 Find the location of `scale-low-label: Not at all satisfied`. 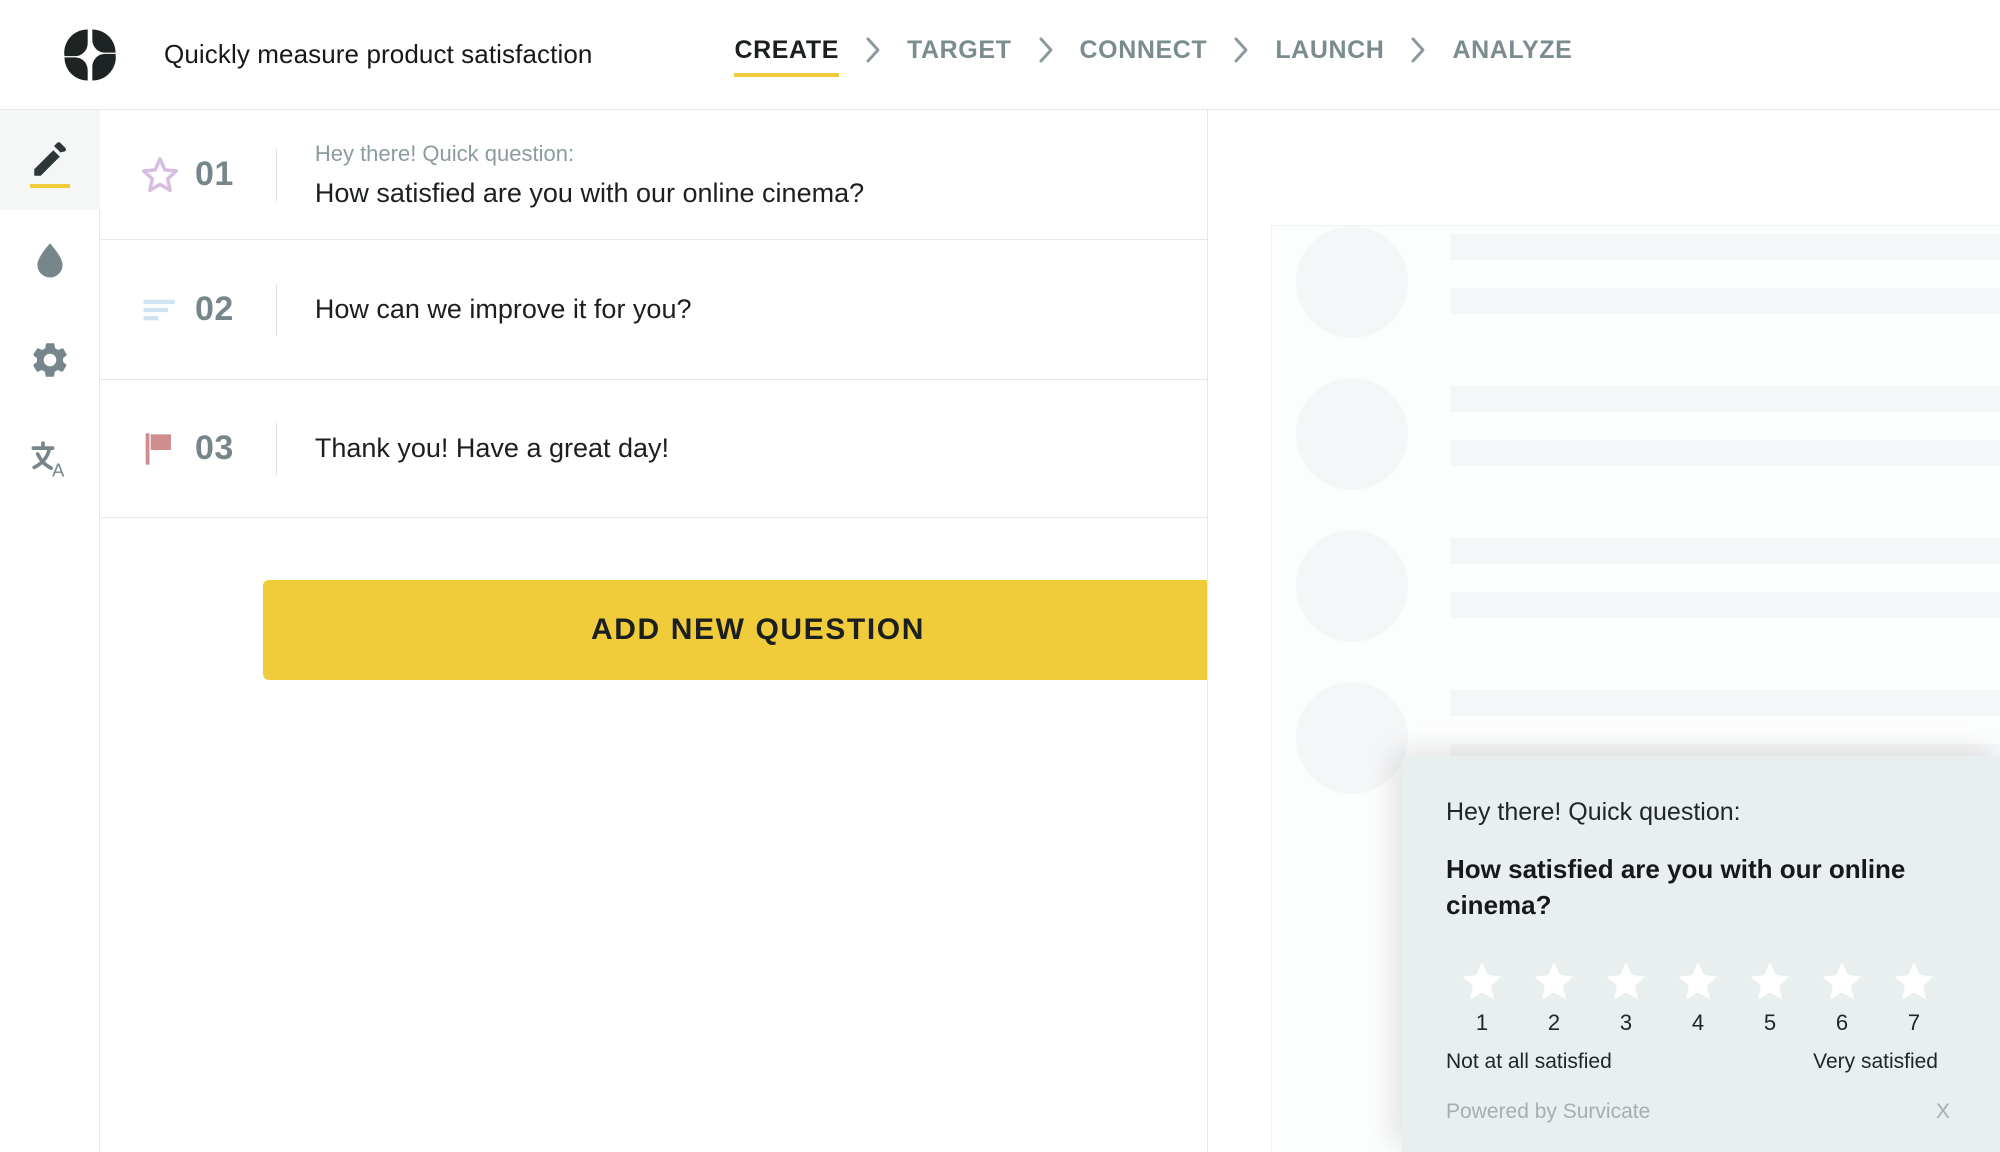

scale-low-label: Not at all satisfied is located at coordinates (1529, 1061).